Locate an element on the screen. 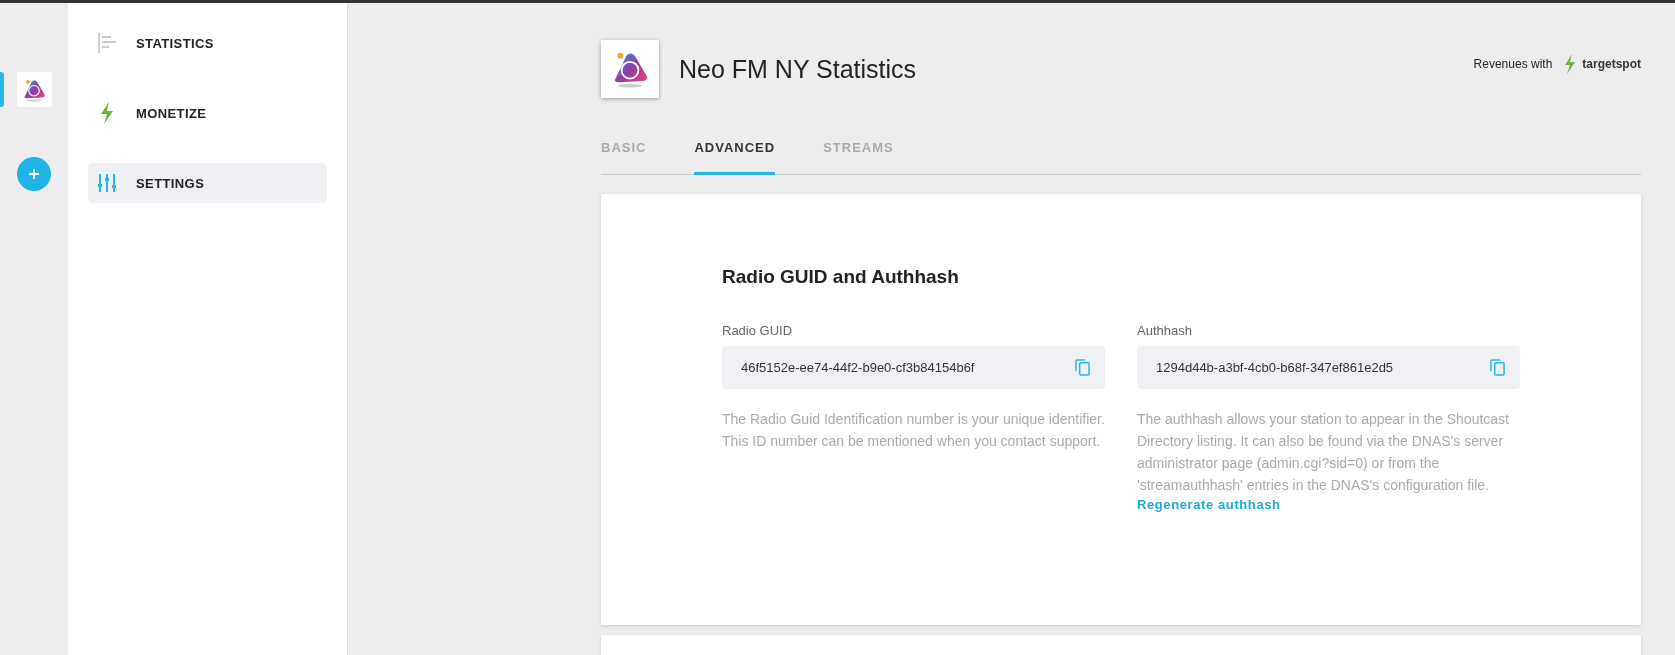 The width and height of the screenshot is (1675, 655). field-description: The Radio Guid Identification number is your unique identifier. This ID number can be mentioned when you contact support. is located at coordinates (913, 430).